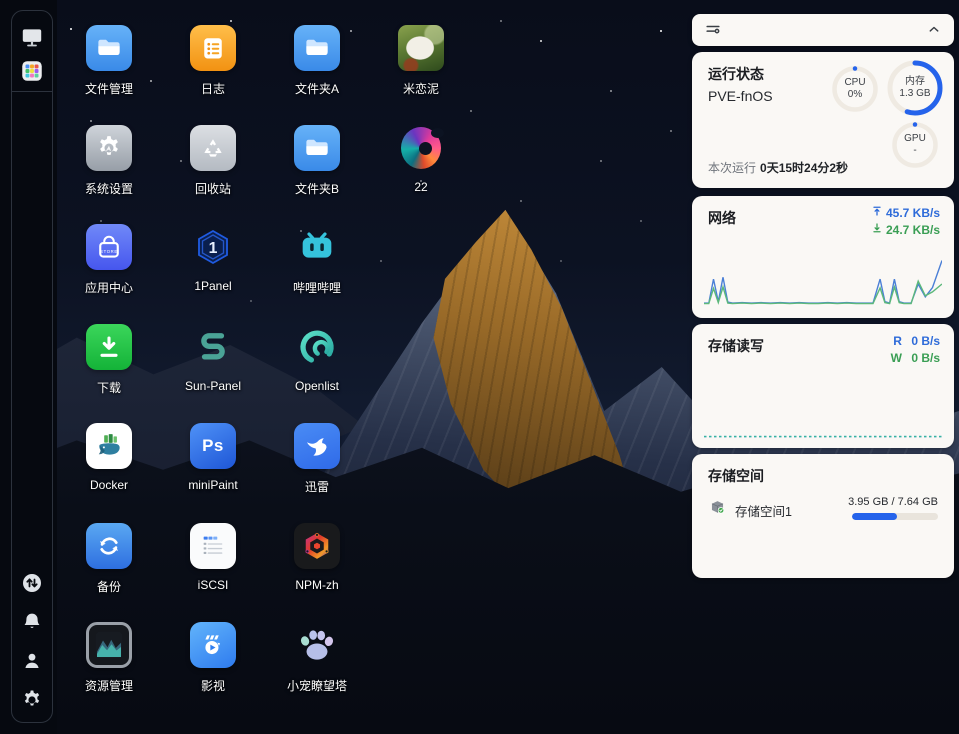 The height and width of the screenshot is (734, 959). What do you see at coordinates (212, 686) in the screenshot?
I see `app-label: 影视` at bounding box center [212, 686].